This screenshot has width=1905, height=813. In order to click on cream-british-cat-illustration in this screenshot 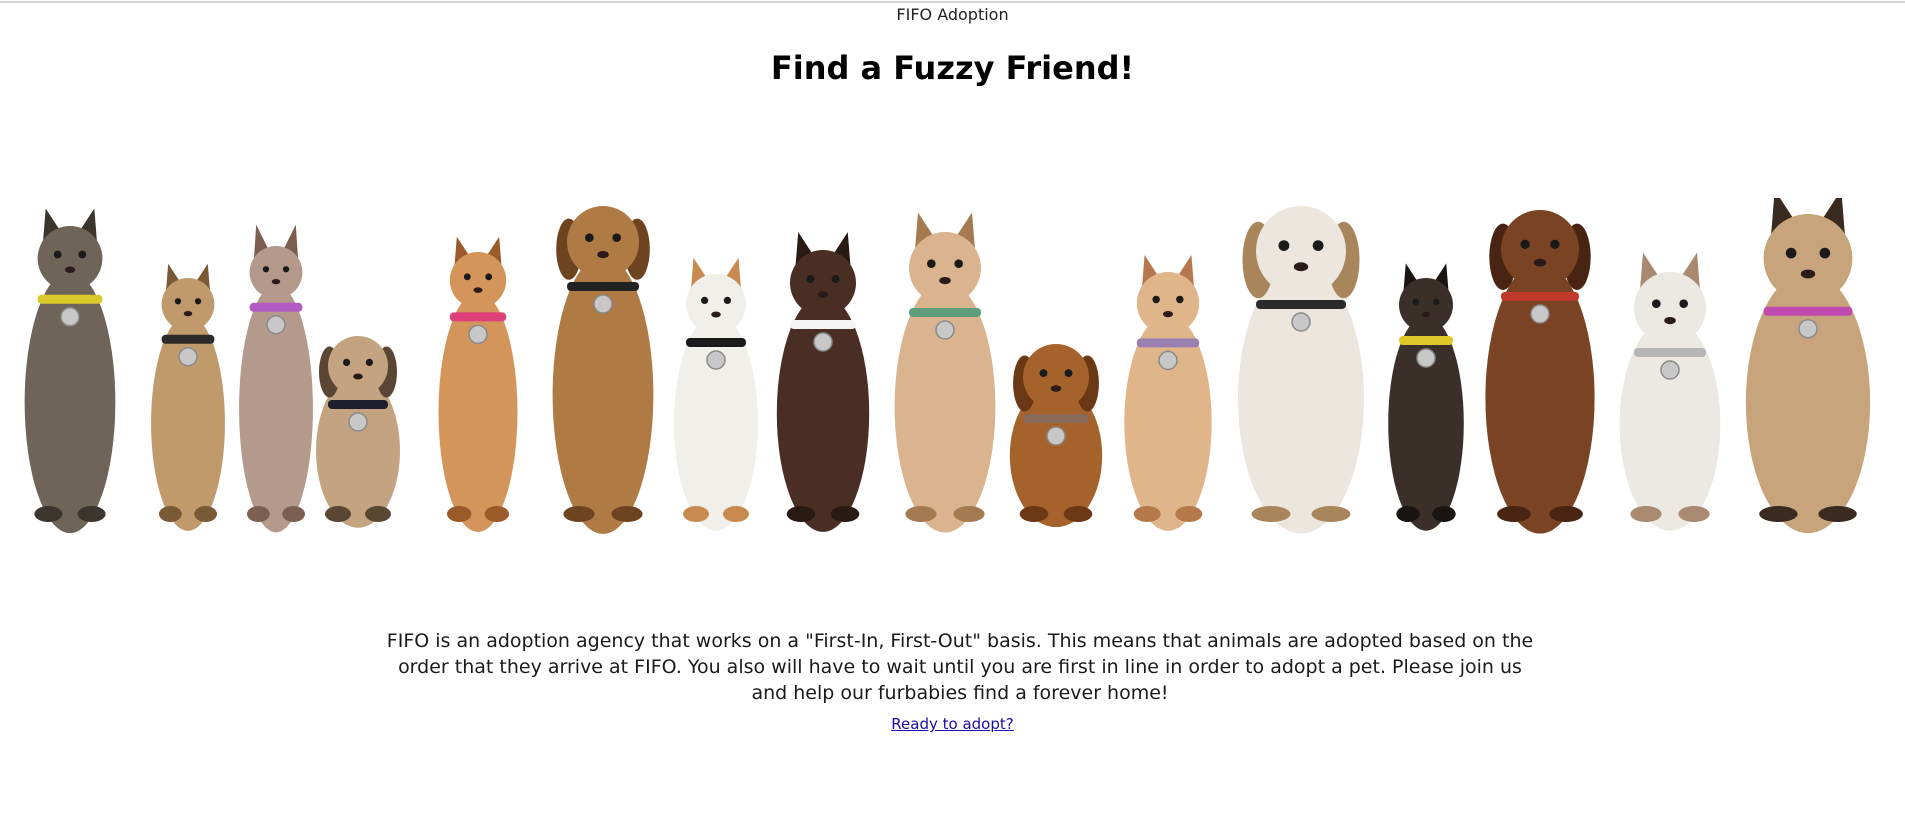, I will do `click(945, 372)`.